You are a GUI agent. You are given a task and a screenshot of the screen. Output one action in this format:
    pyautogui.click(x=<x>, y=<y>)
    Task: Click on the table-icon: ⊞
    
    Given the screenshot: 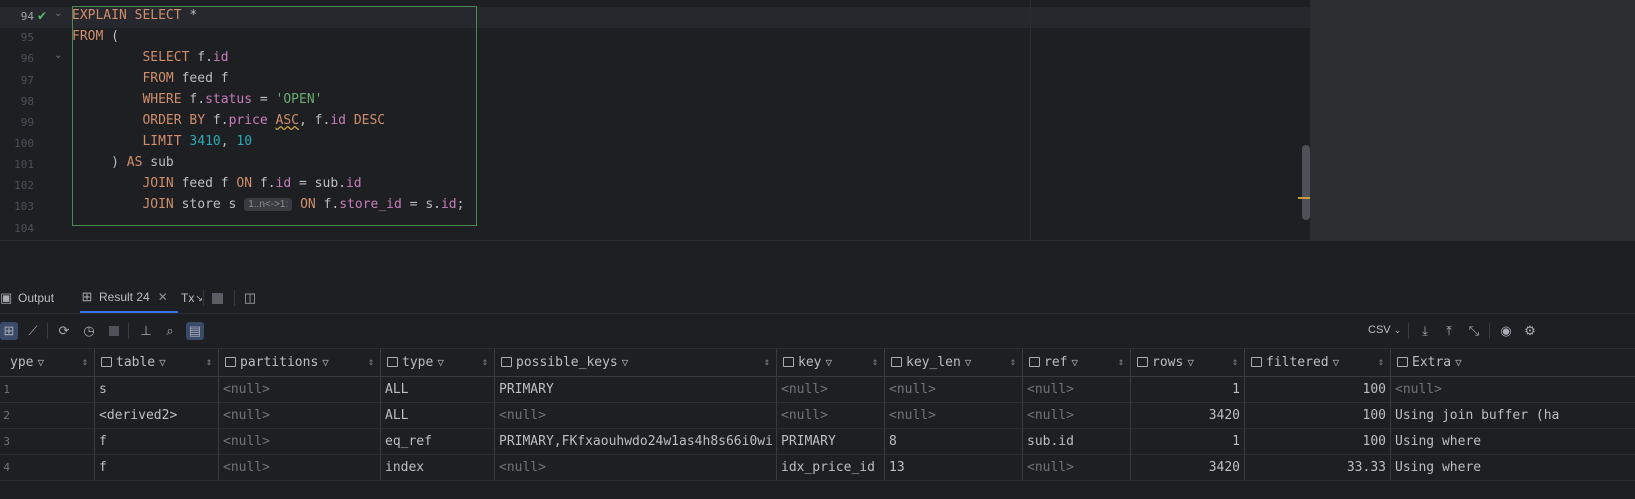 What is the action you would take?
    pyautogui.click(x=9, y=330)
    